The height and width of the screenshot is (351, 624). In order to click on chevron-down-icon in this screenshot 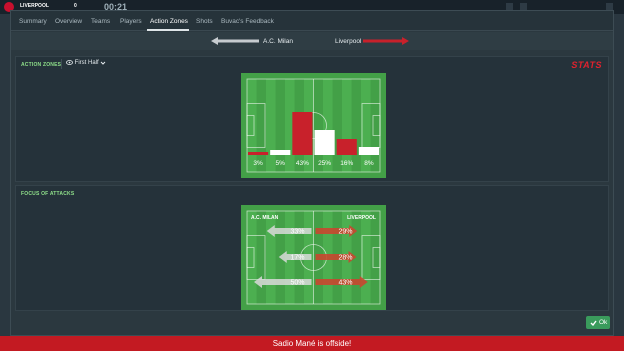, I will do `click(103, 63)`.